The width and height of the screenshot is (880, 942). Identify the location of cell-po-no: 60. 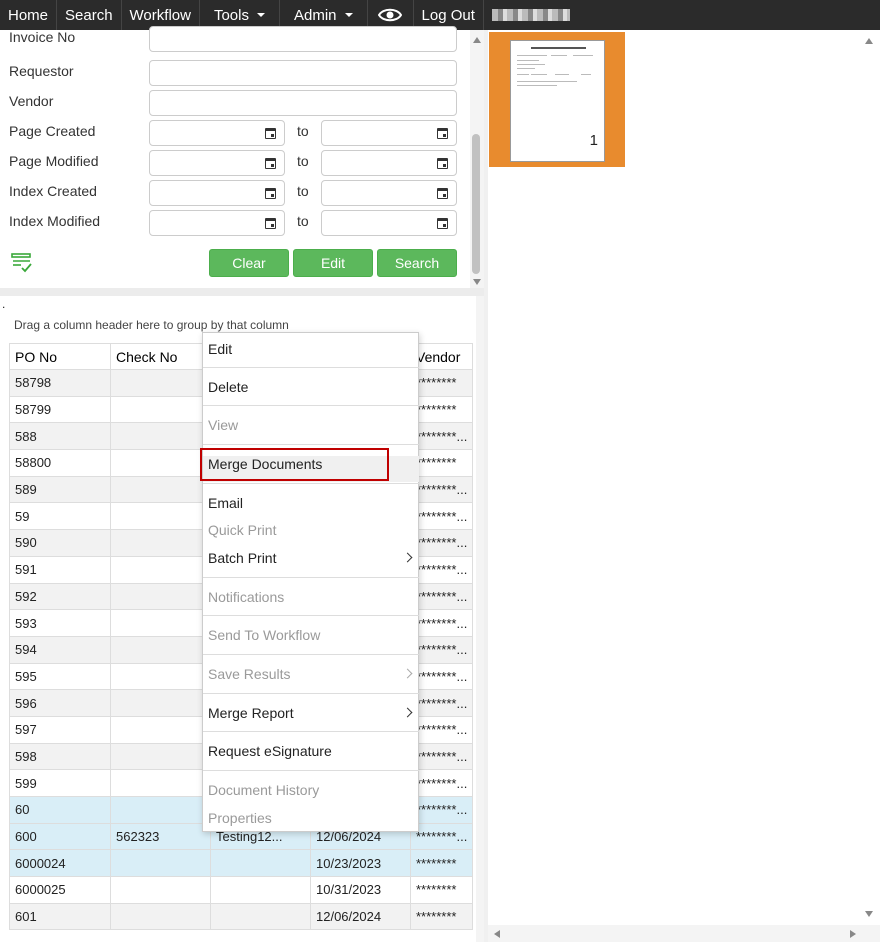
(60, 810).